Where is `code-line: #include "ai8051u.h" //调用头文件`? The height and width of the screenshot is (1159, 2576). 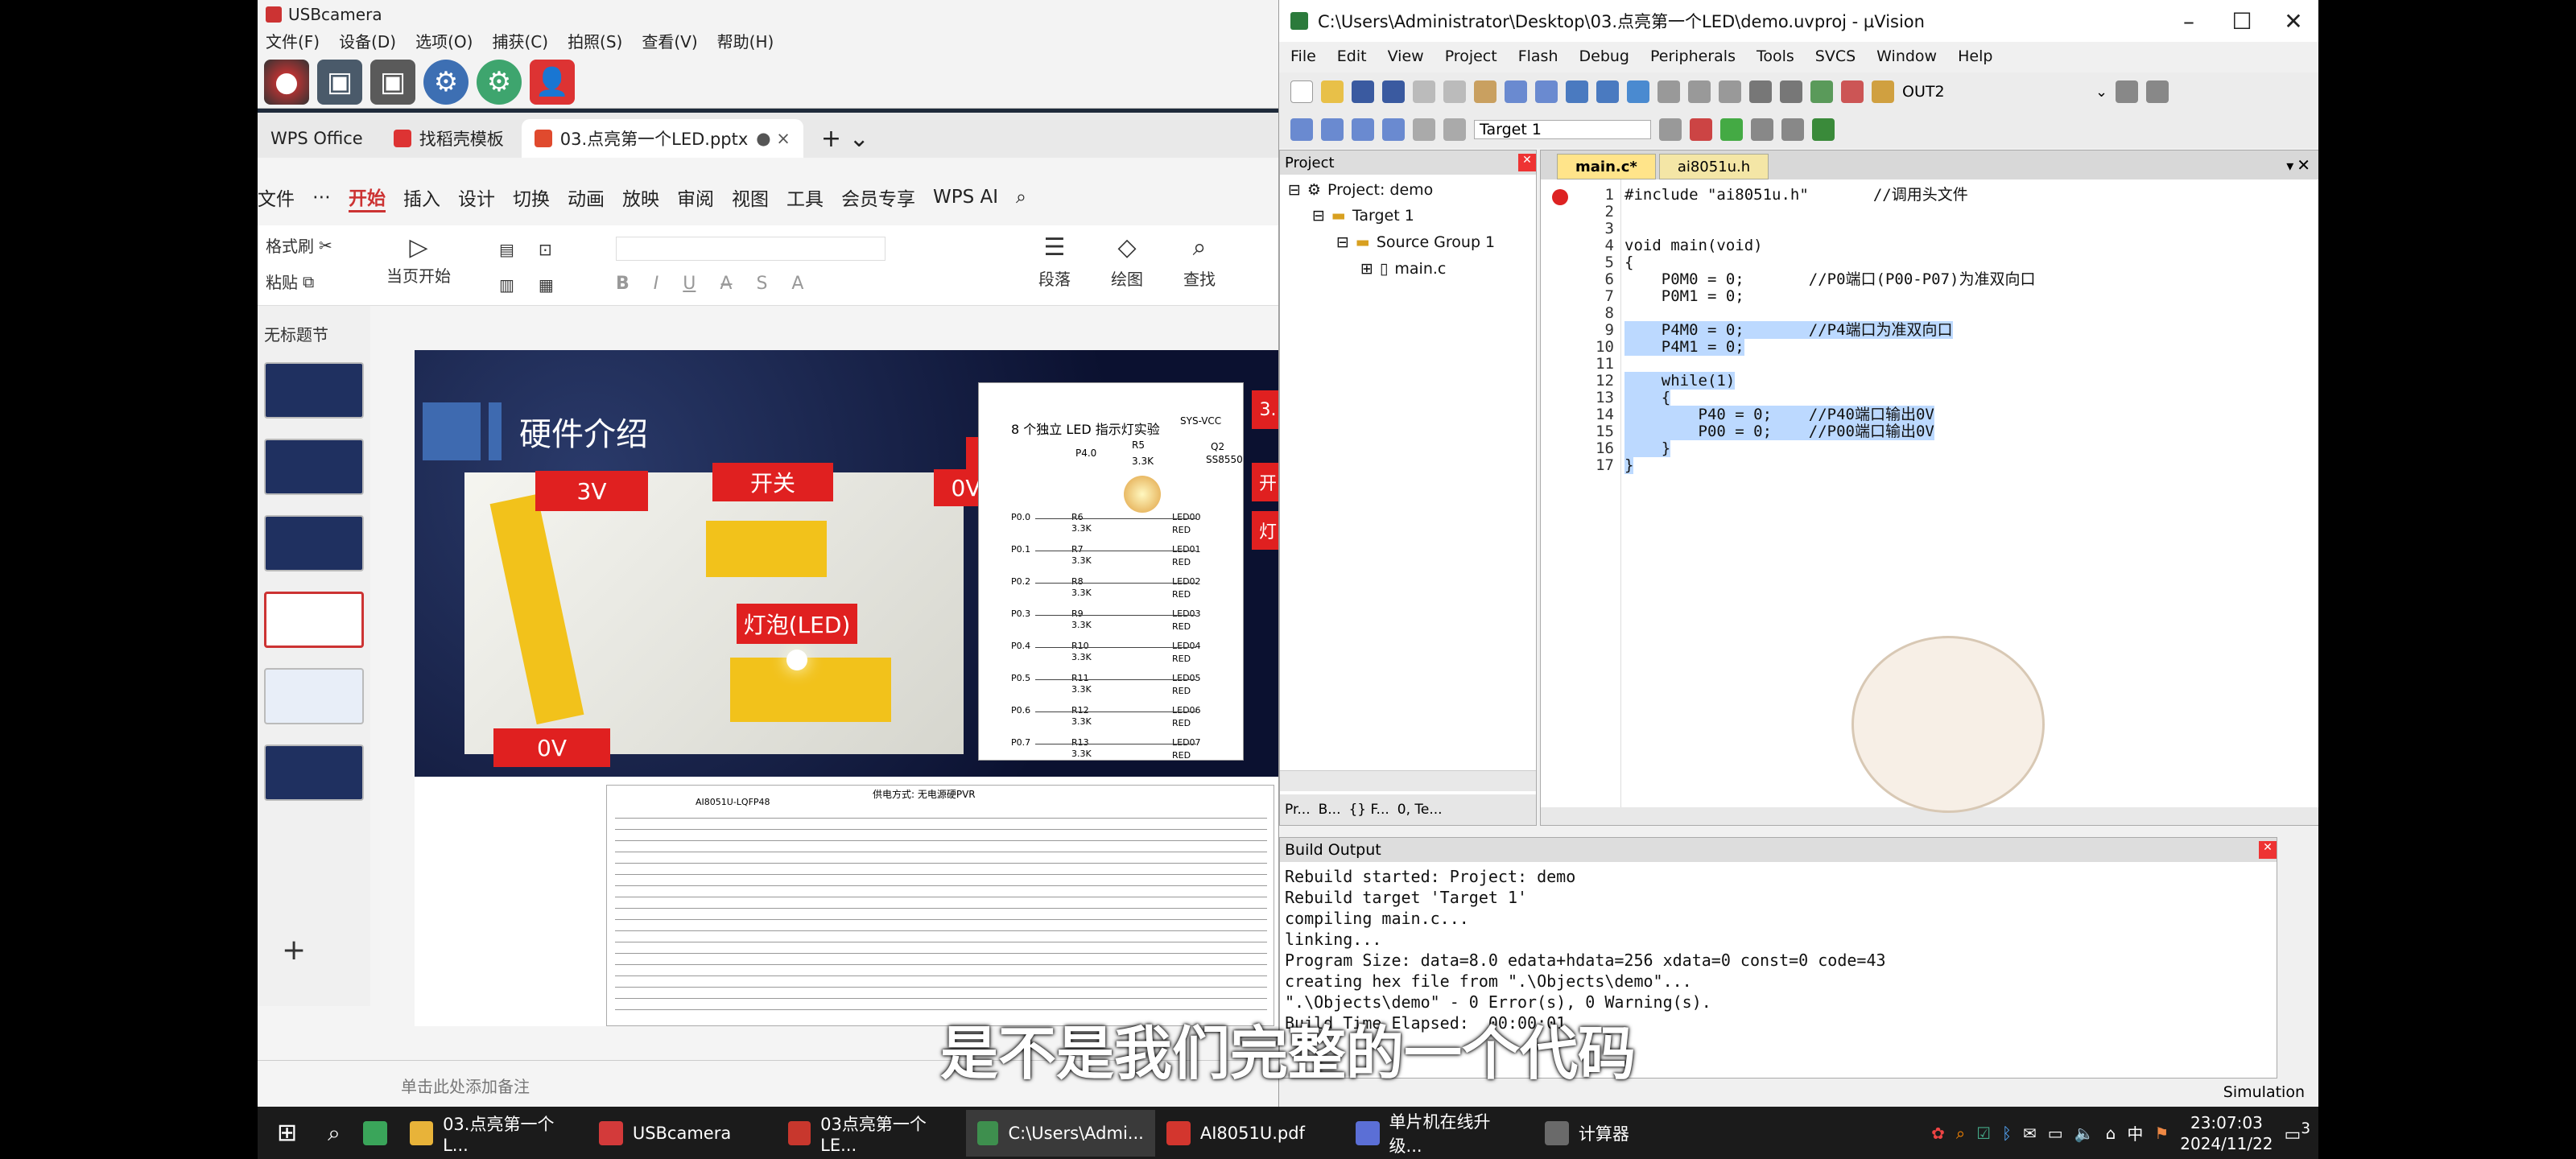 code-line: #include "ai8051u.h" //调用头文件 is located at coordinates (1796, 195).